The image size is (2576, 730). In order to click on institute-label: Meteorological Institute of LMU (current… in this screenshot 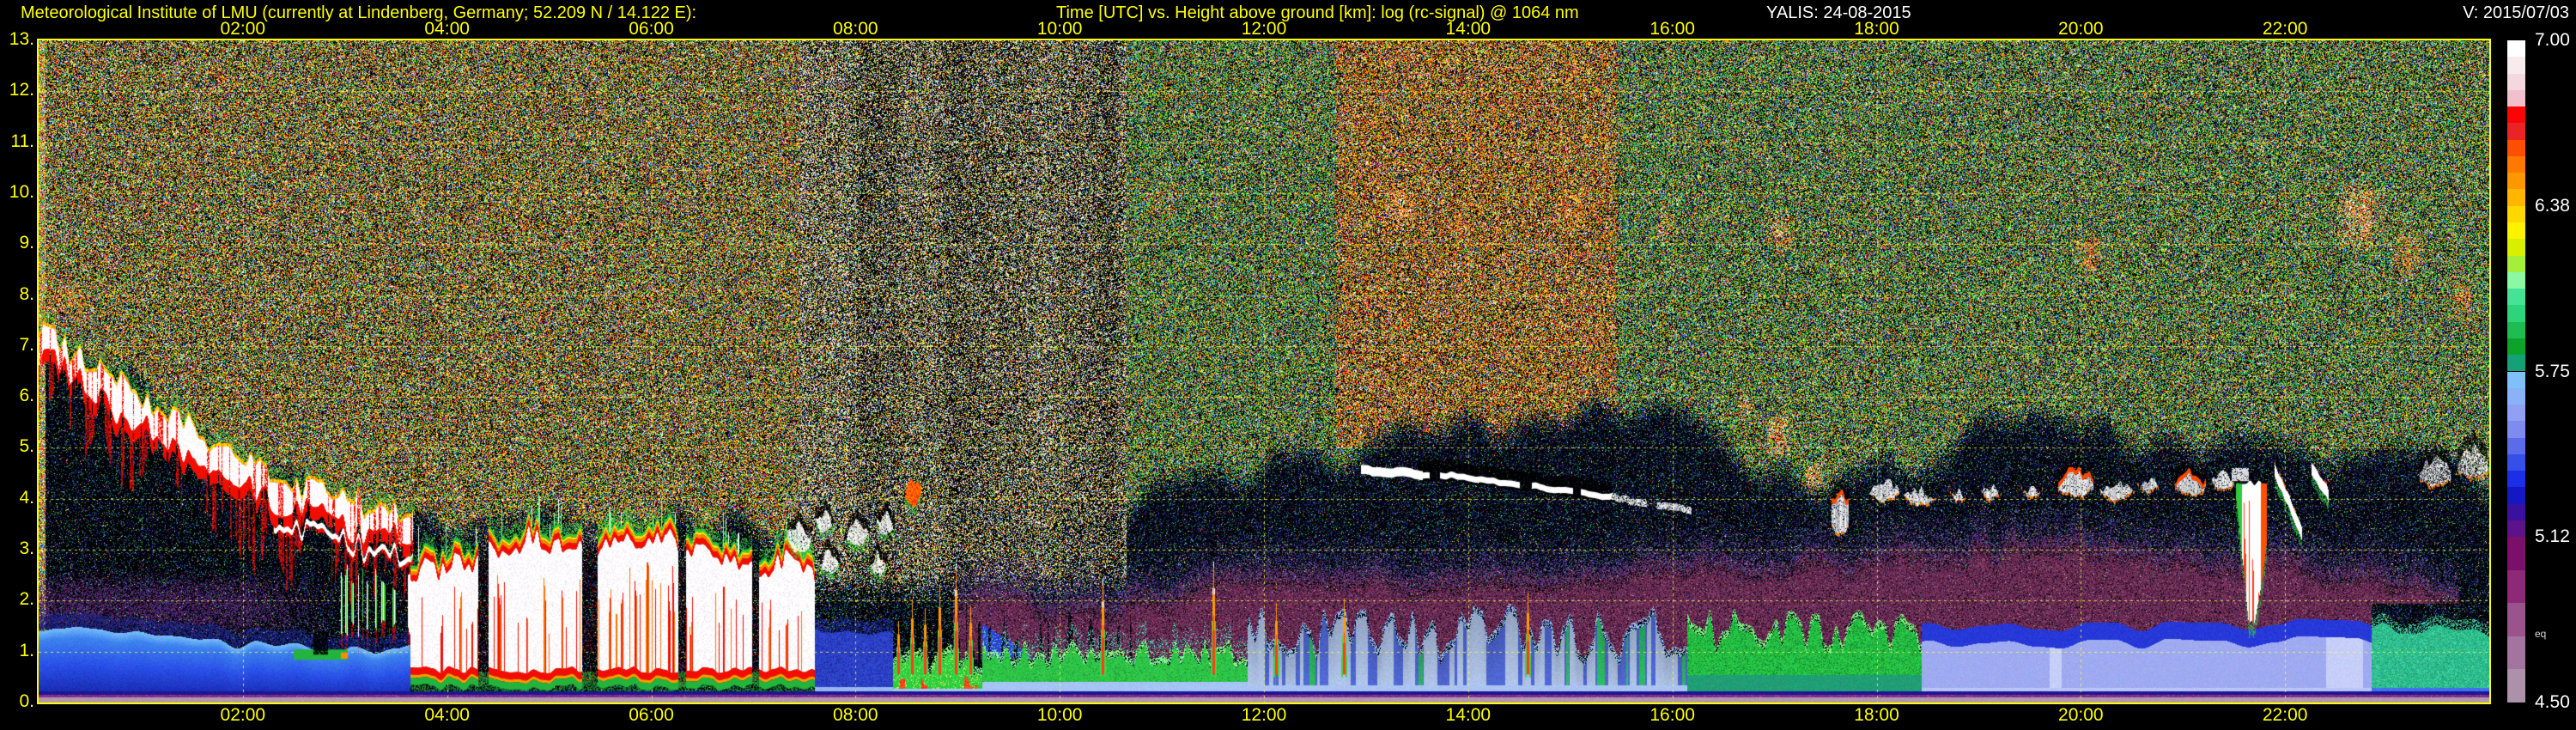, I will do `click(359, 12)`.